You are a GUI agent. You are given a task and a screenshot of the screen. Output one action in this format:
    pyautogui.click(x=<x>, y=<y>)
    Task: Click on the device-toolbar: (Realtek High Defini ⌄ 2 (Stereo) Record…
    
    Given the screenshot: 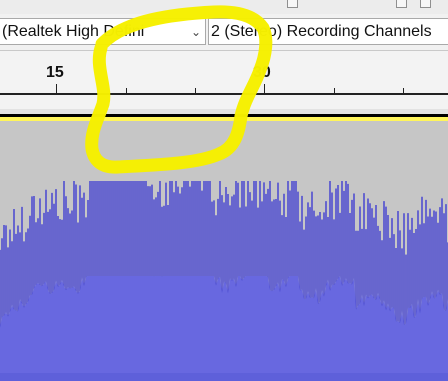 What is the action you would take?
    pyautogui.click(x=224, y=32)
    